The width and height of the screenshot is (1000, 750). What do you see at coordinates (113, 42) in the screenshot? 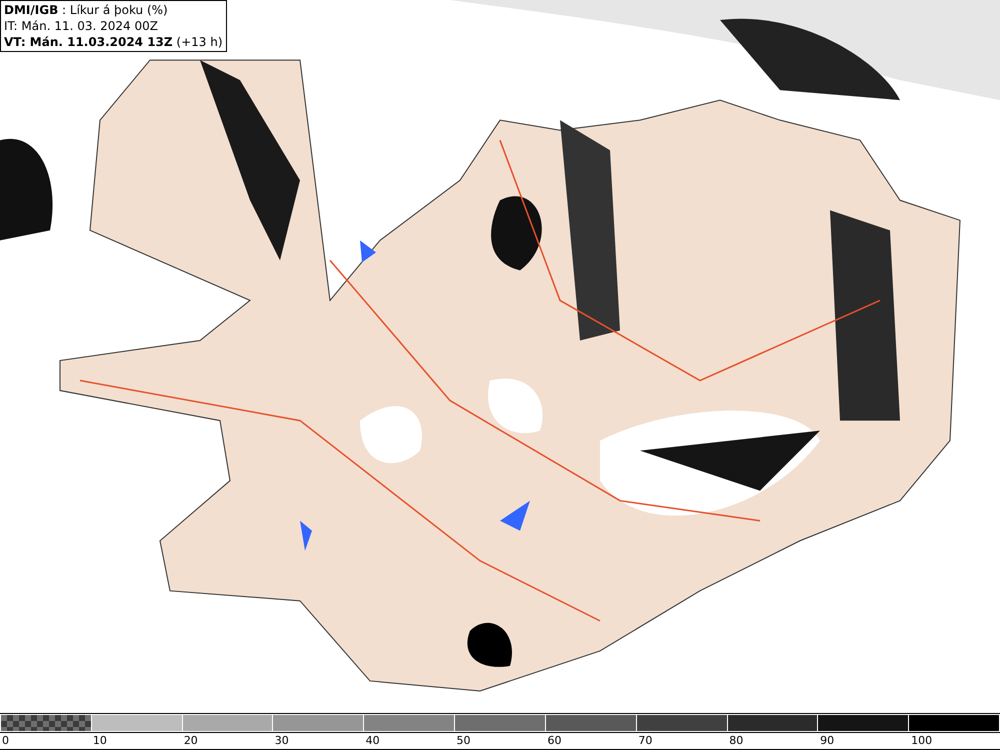
I see `map-title-line: VT: Mán. 11.03.2024 13Z (+13 h)` at bounding box center [113, 42].